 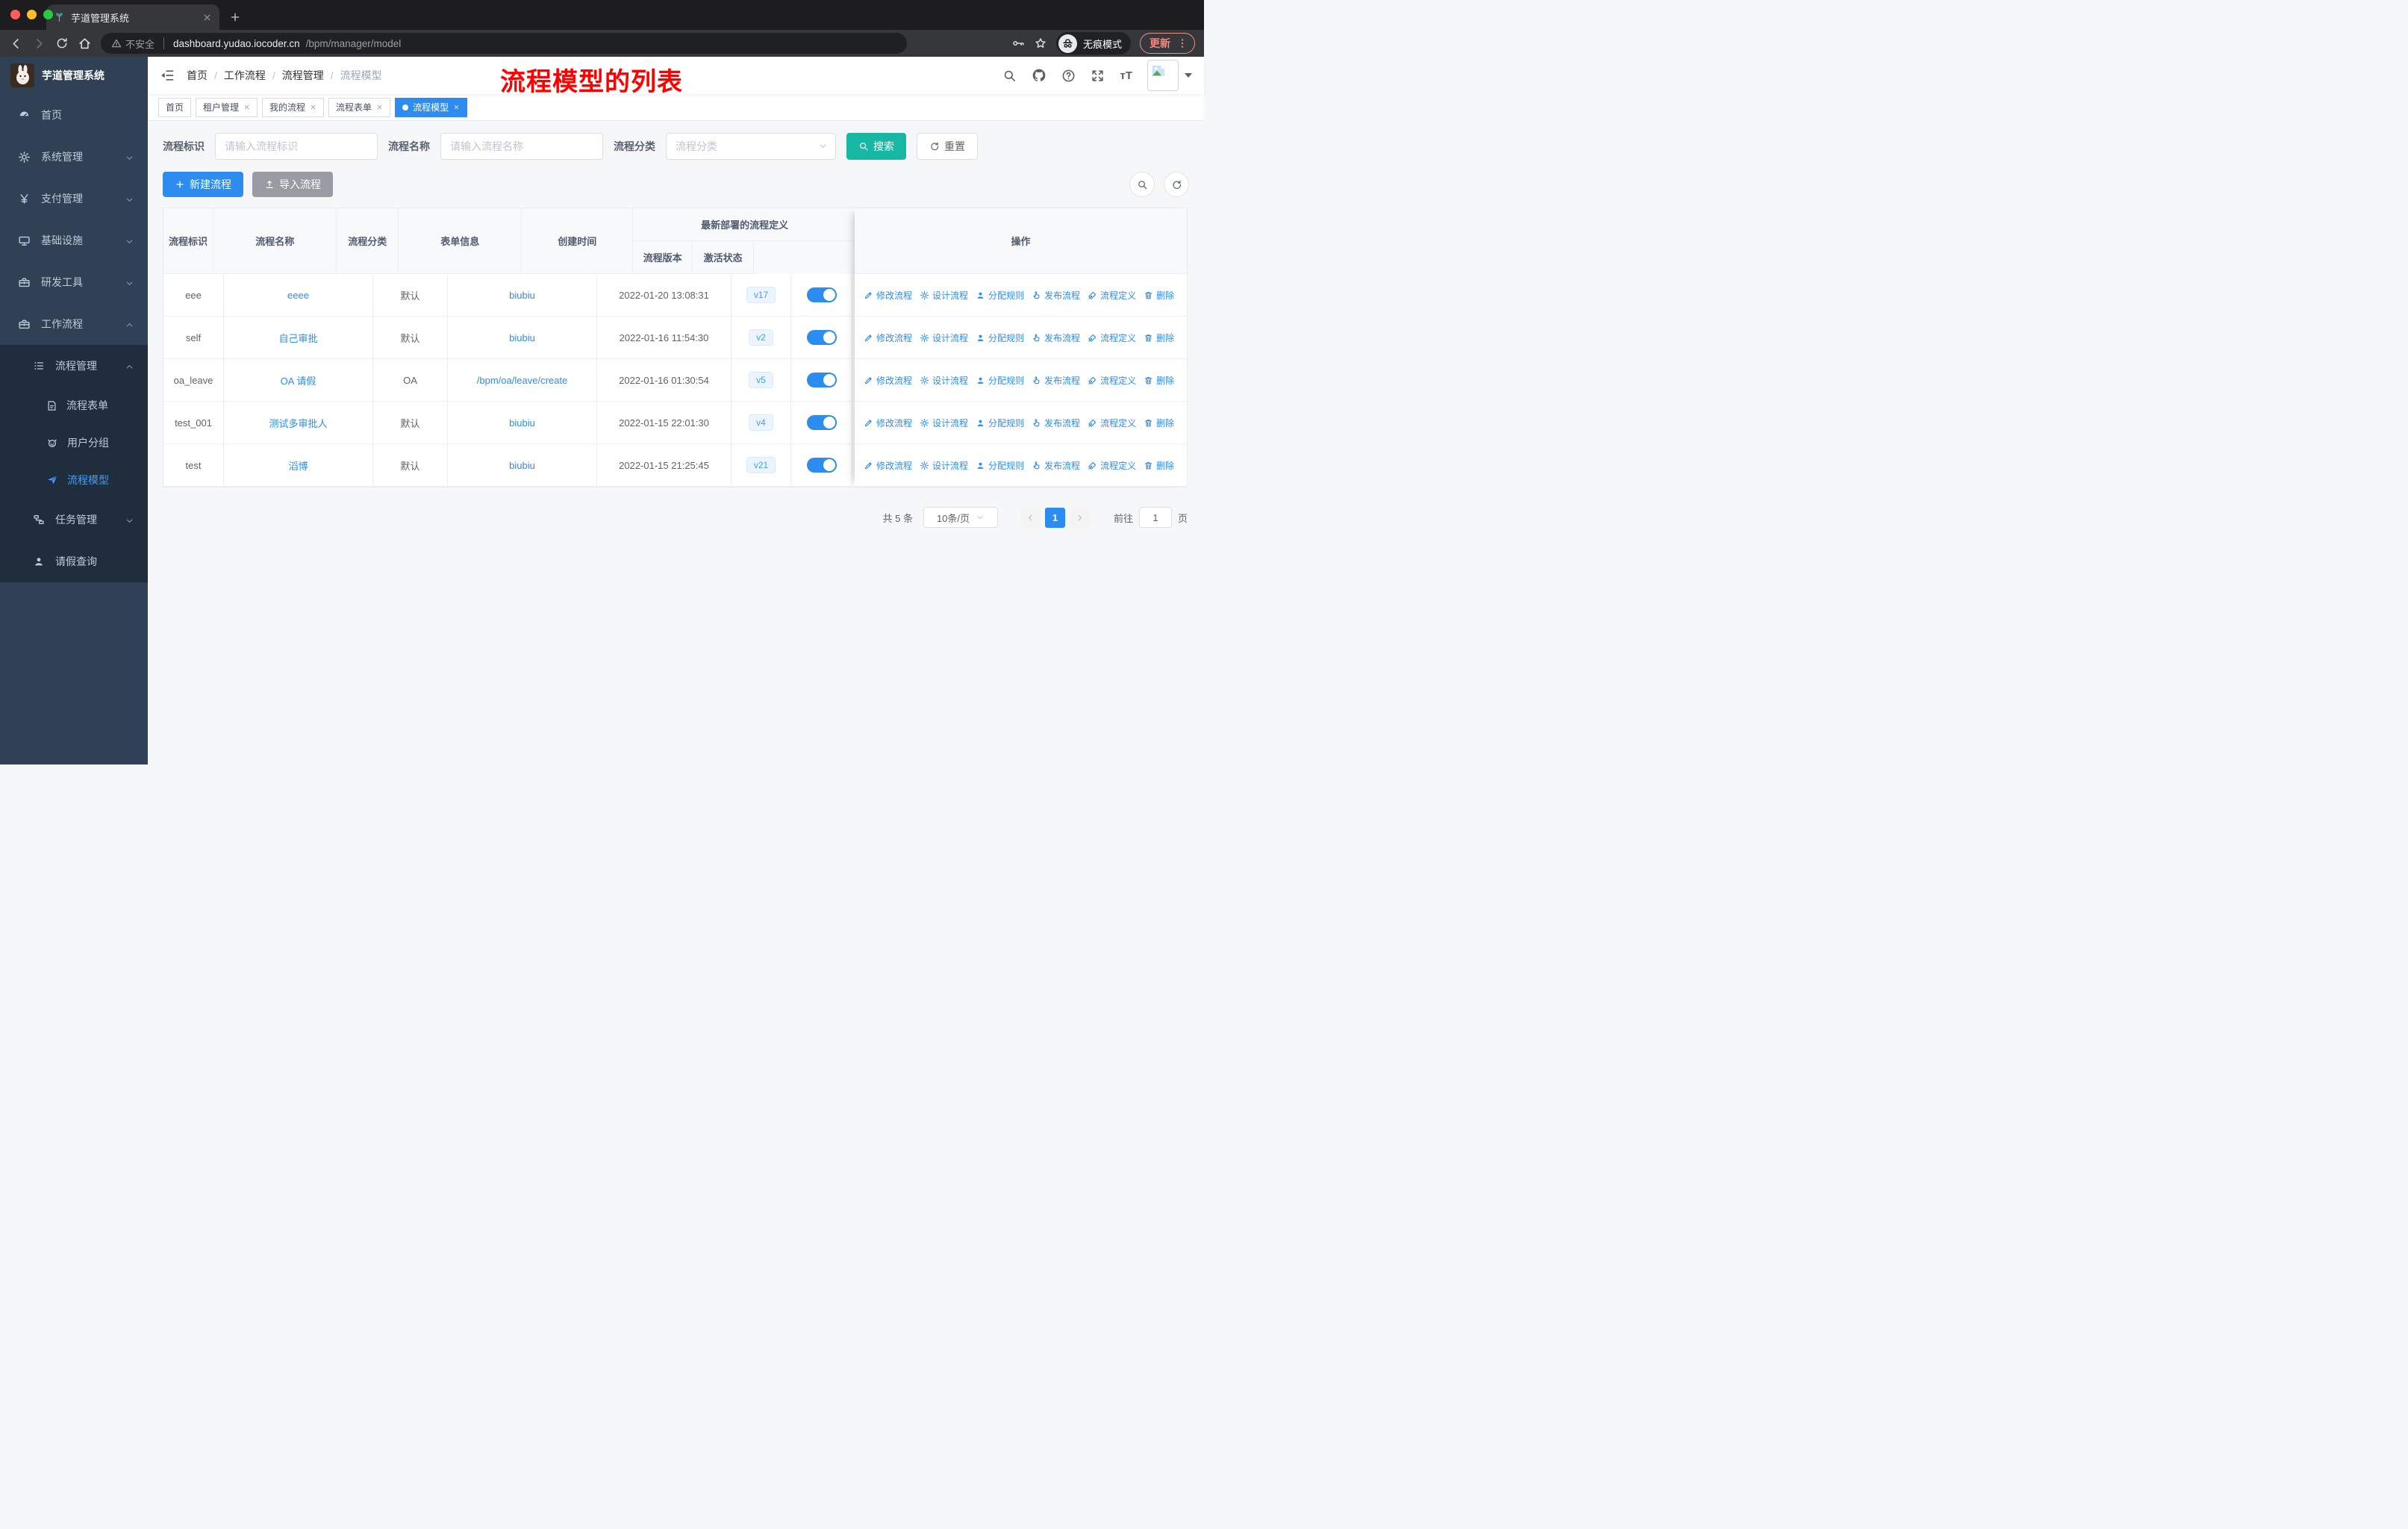 I want to click on tag-home: 首页, so click(x=175, y=107).